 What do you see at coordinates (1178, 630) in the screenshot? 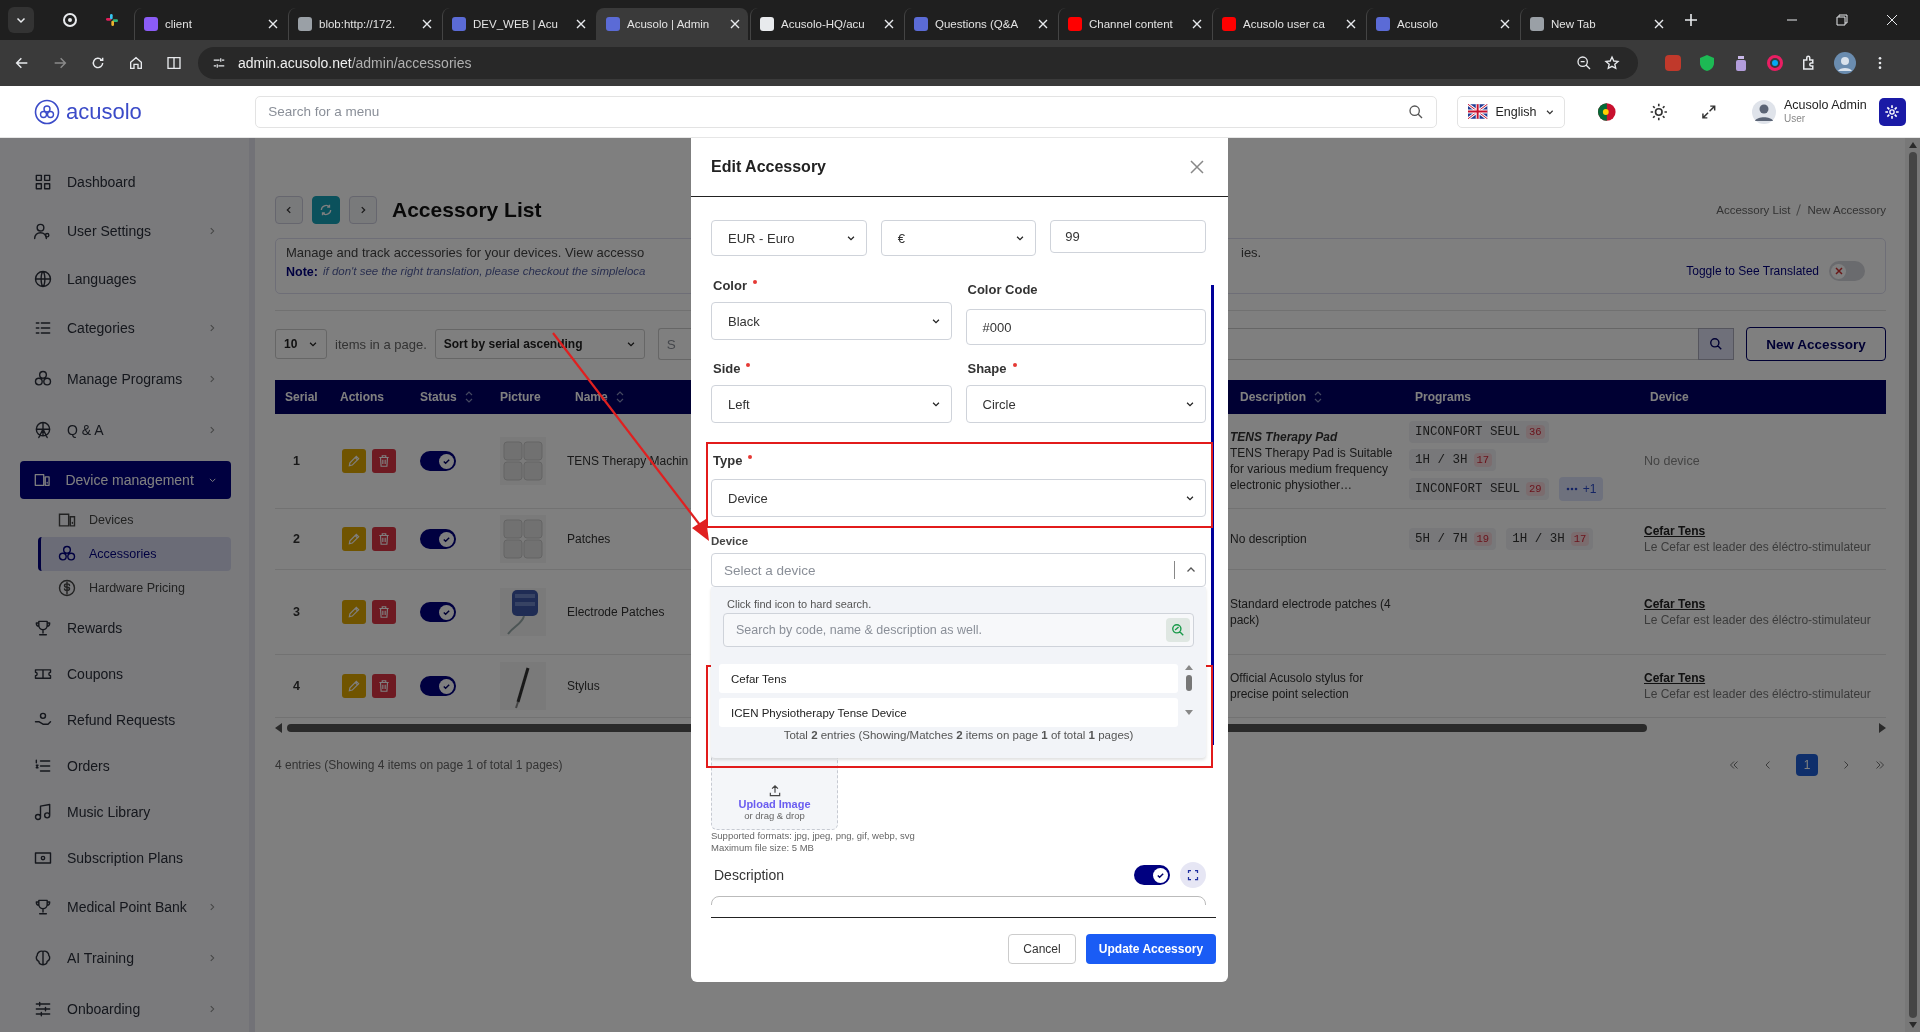
I see `find-button` at bounding box center [1178, 630].